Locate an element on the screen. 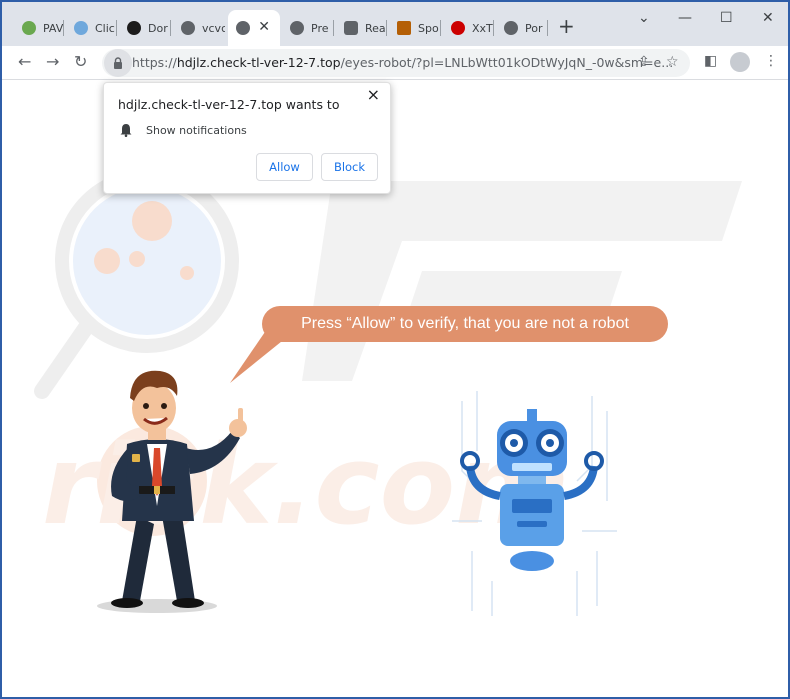  avatar is located at coordinates (740, 62).